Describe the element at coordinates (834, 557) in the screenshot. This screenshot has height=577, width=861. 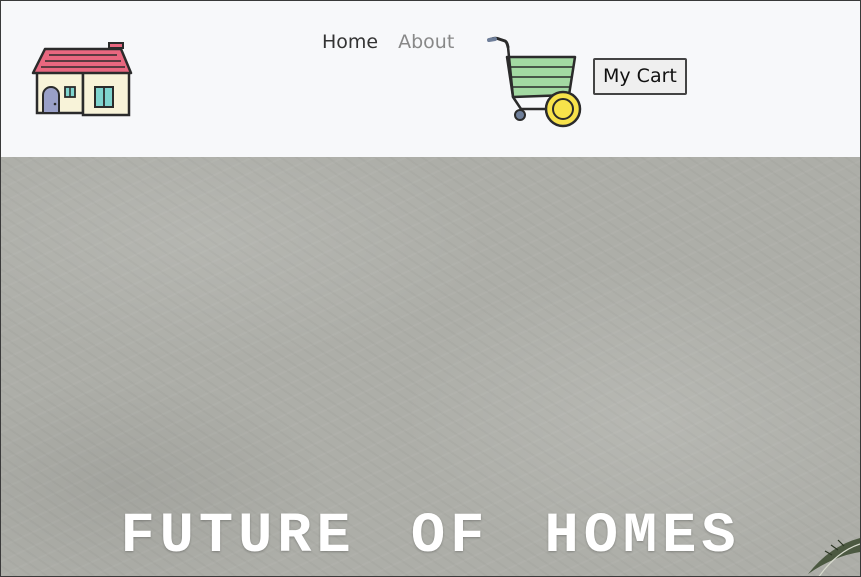
I see `plant-leaf-icon` at that location.